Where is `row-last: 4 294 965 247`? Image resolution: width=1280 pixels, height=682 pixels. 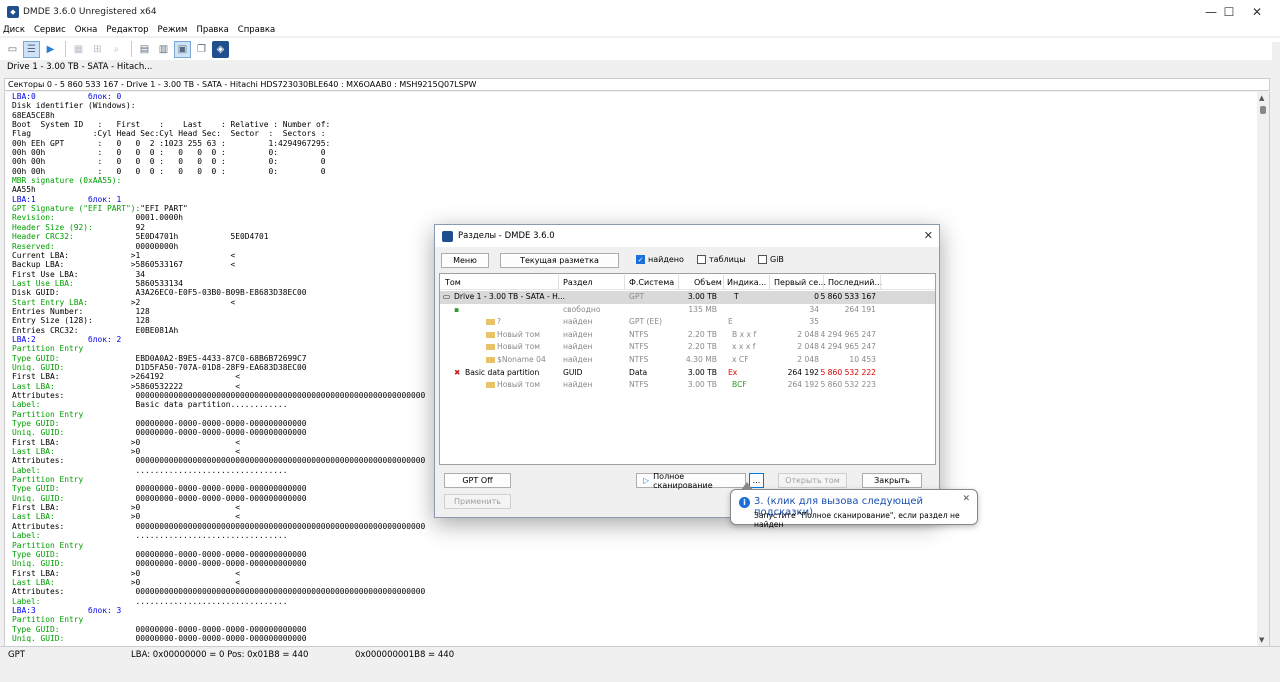 row-last: 4 294 965 247 is located at coordinates (848, 334).